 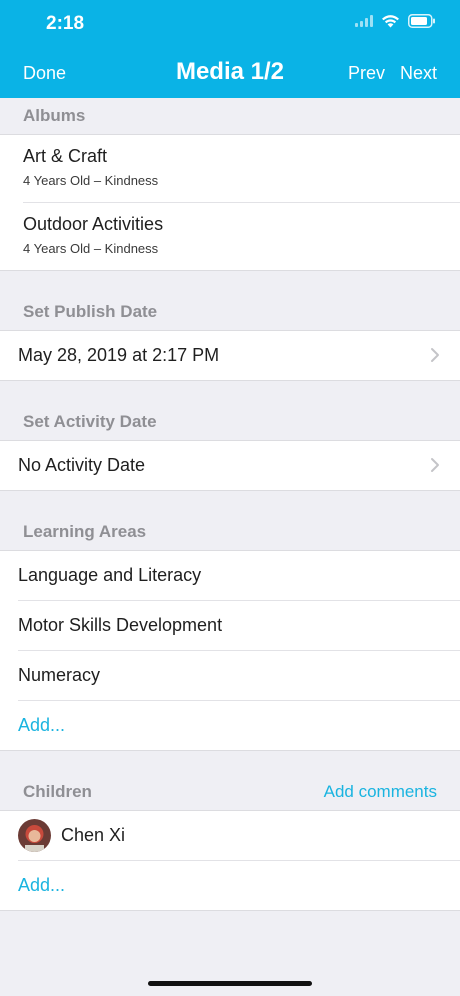 What do you see at coordinates (421, 21) in the screenshot?
I see `battery-icon` at bounding box center [421, 21].